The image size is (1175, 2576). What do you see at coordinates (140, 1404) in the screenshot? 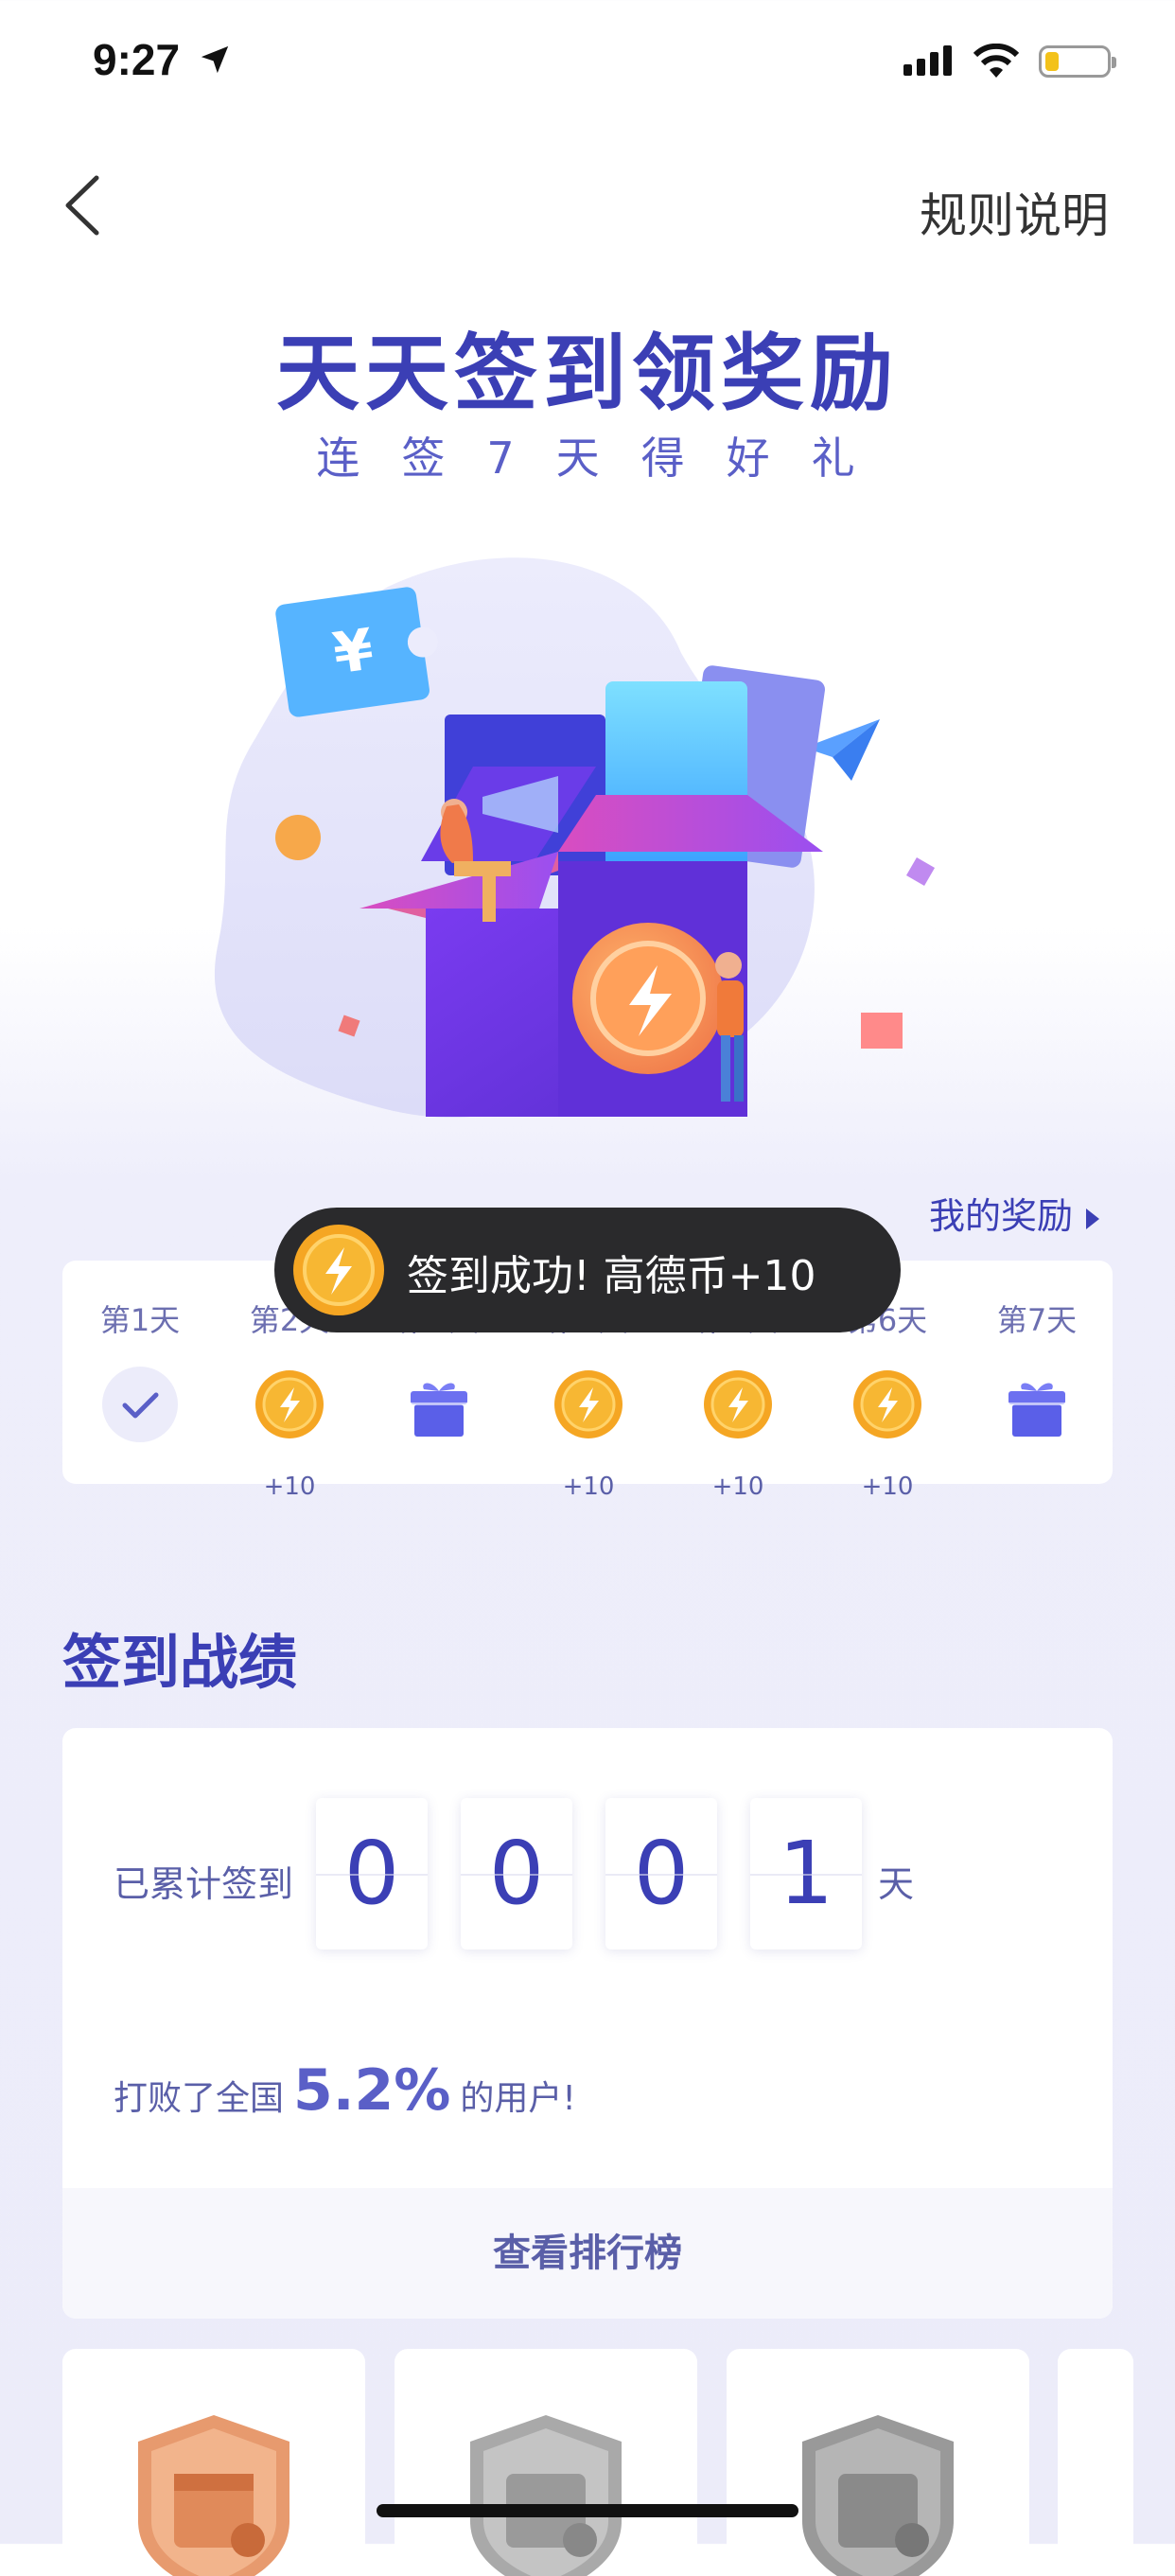
I see `check-icon` at bounding box center [140, 1404].